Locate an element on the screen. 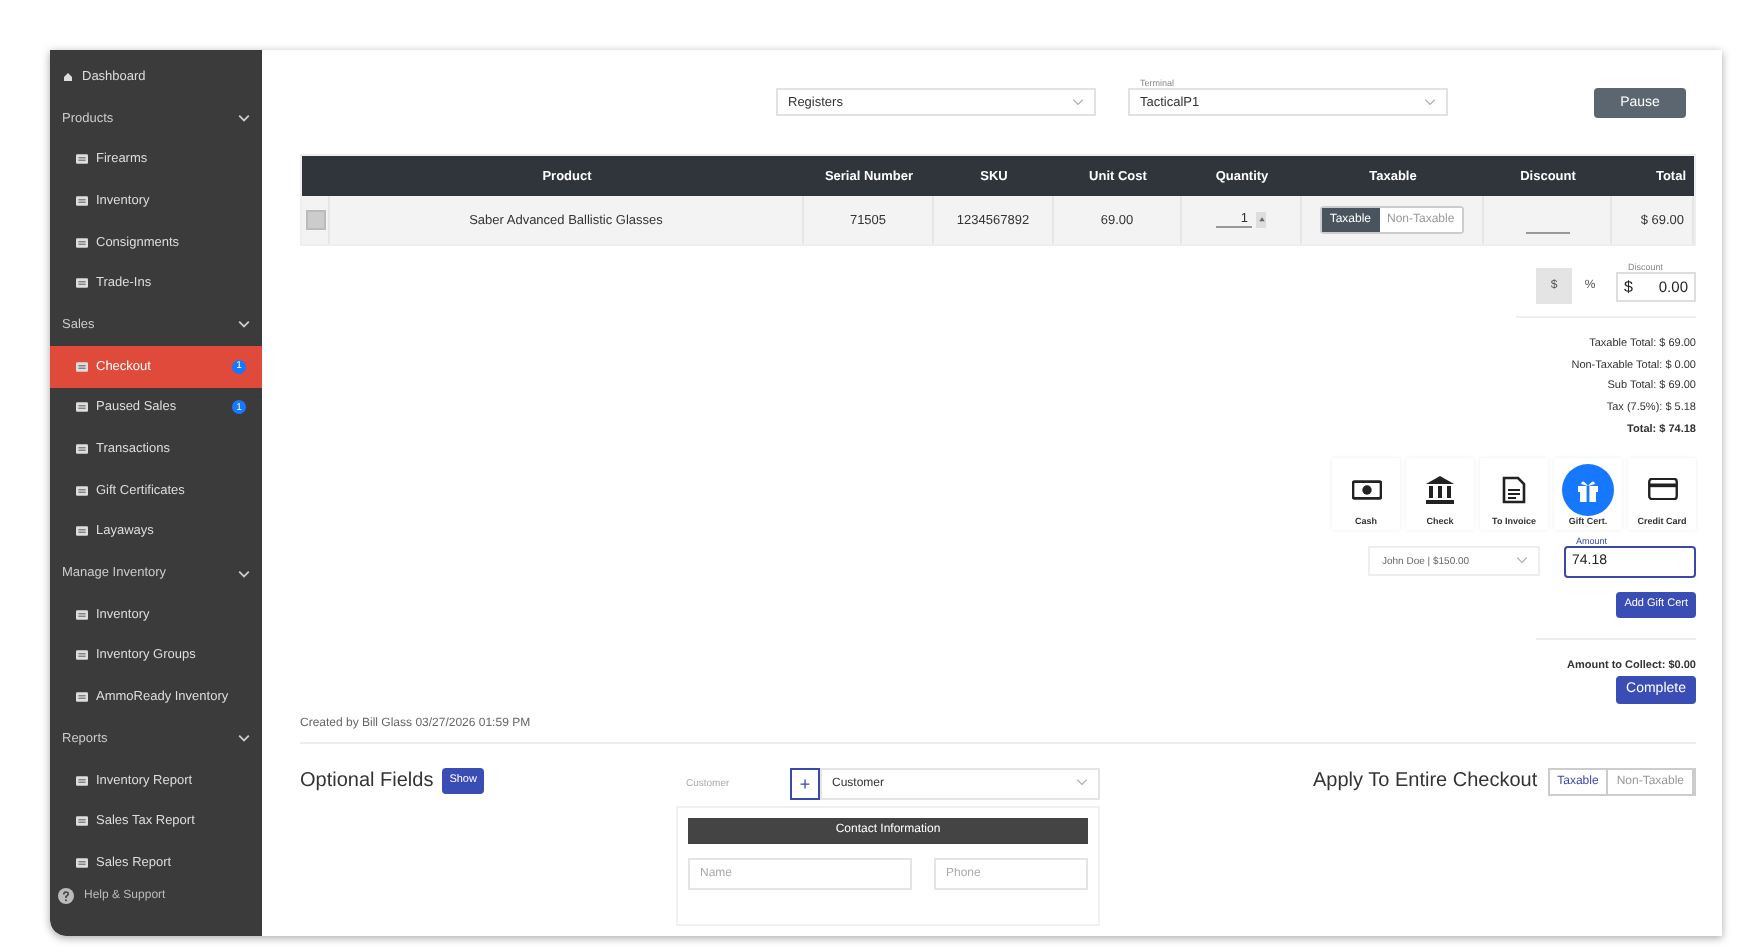 The height and width of the screenshot is (952, 1740). banknote-icon is located at coordinates (1366, 489).